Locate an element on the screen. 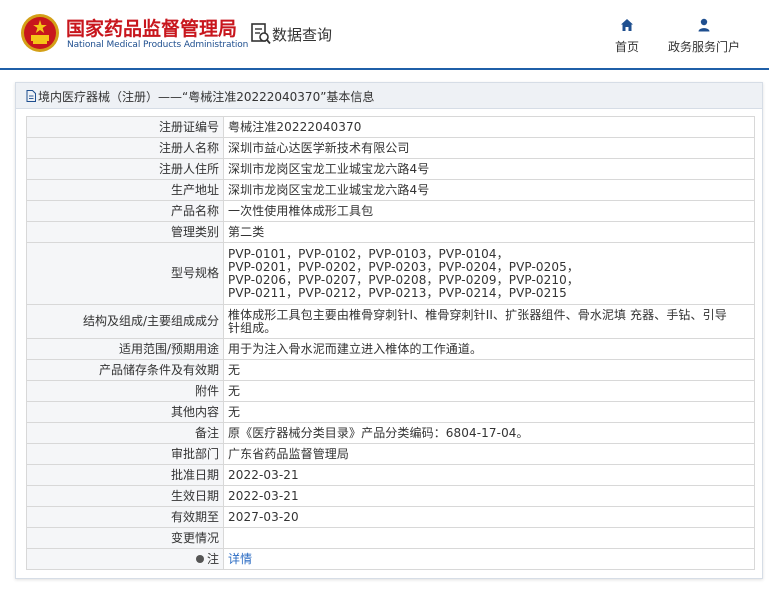 The width and height of the screenshot is (769, 594). table-row: 备注 原《医疗器械分类目录》产品分类编码：6804-17-04。 is located at coordinates (390, 433).